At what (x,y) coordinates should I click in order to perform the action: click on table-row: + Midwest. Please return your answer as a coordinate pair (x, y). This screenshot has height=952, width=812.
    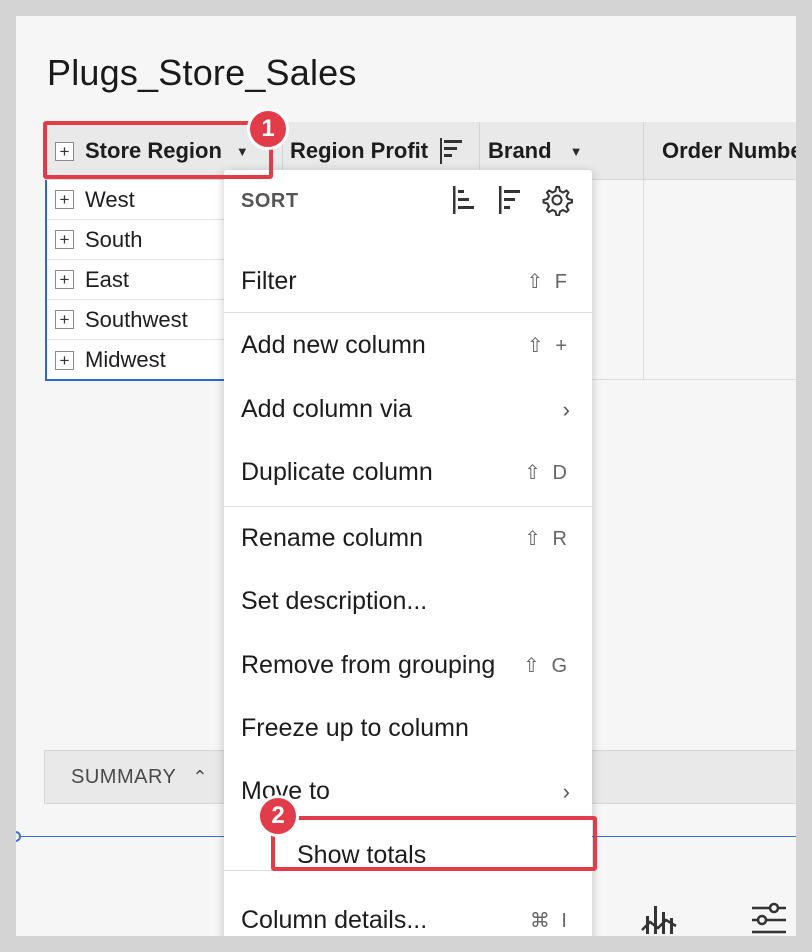
    Looking at the image, I should click on (136, 360).